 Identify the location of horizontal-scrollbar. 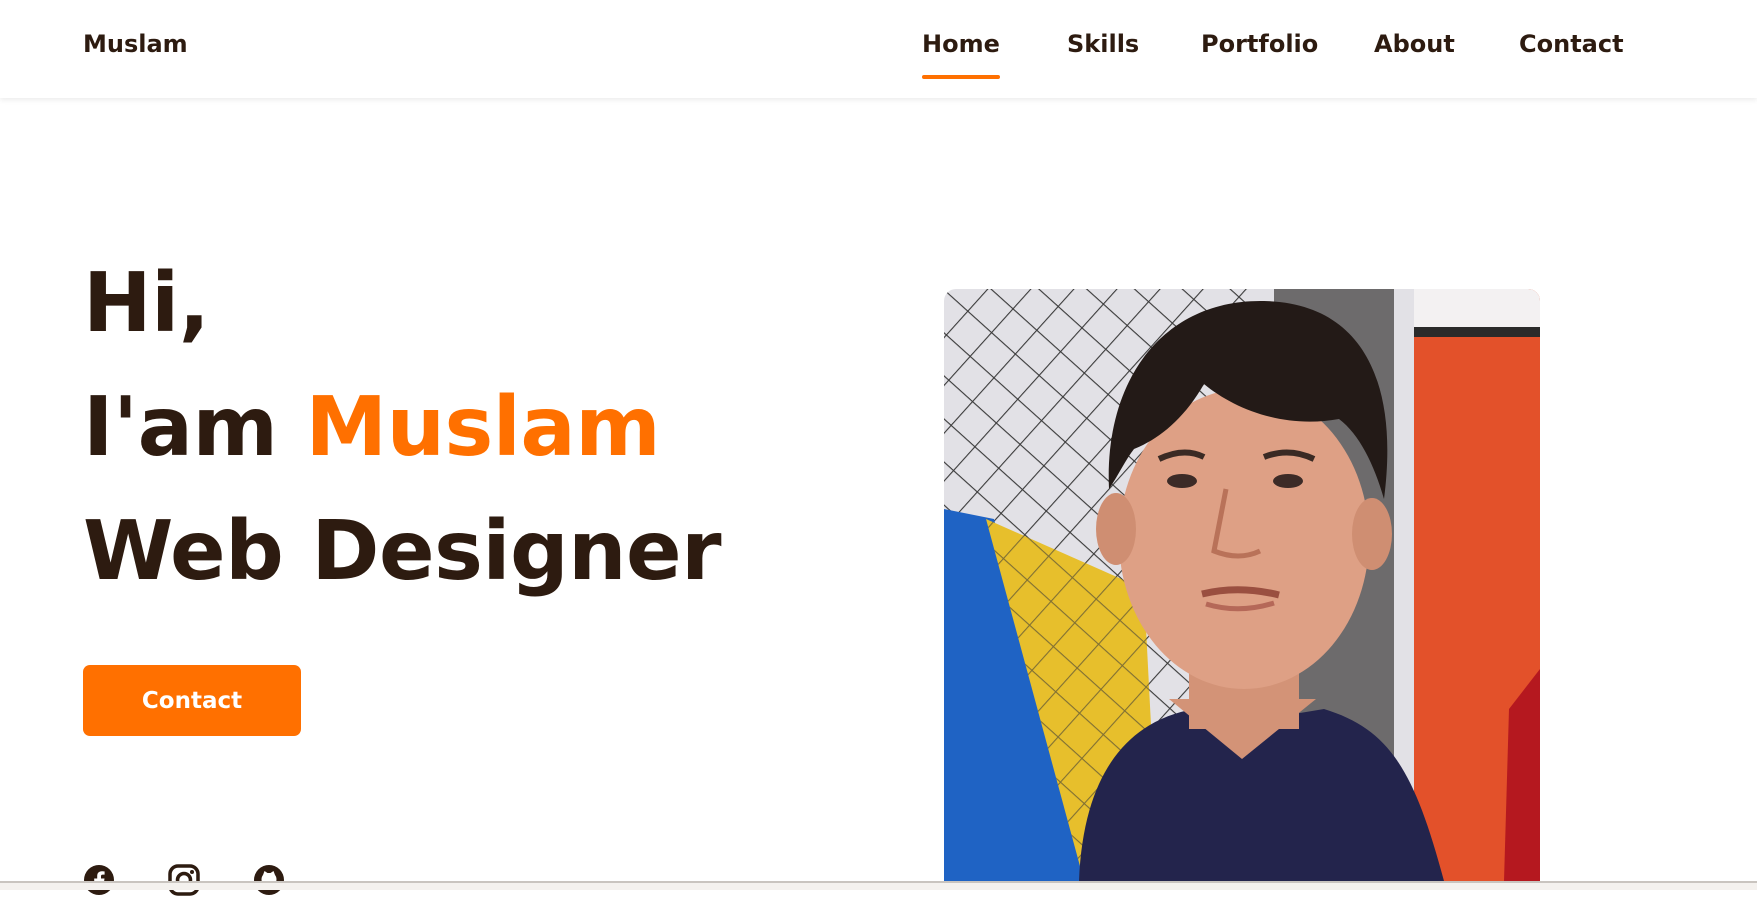
(878, 885).